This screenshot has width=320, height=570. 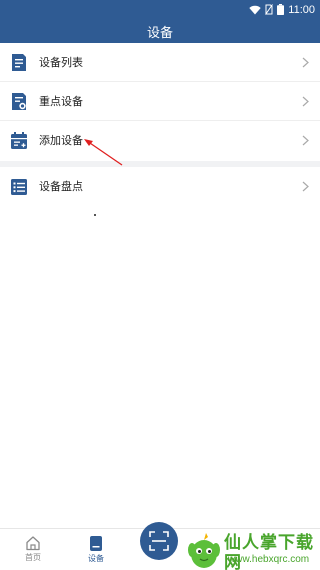 I want to click on wifi-icon, so click(x=255, y=9).